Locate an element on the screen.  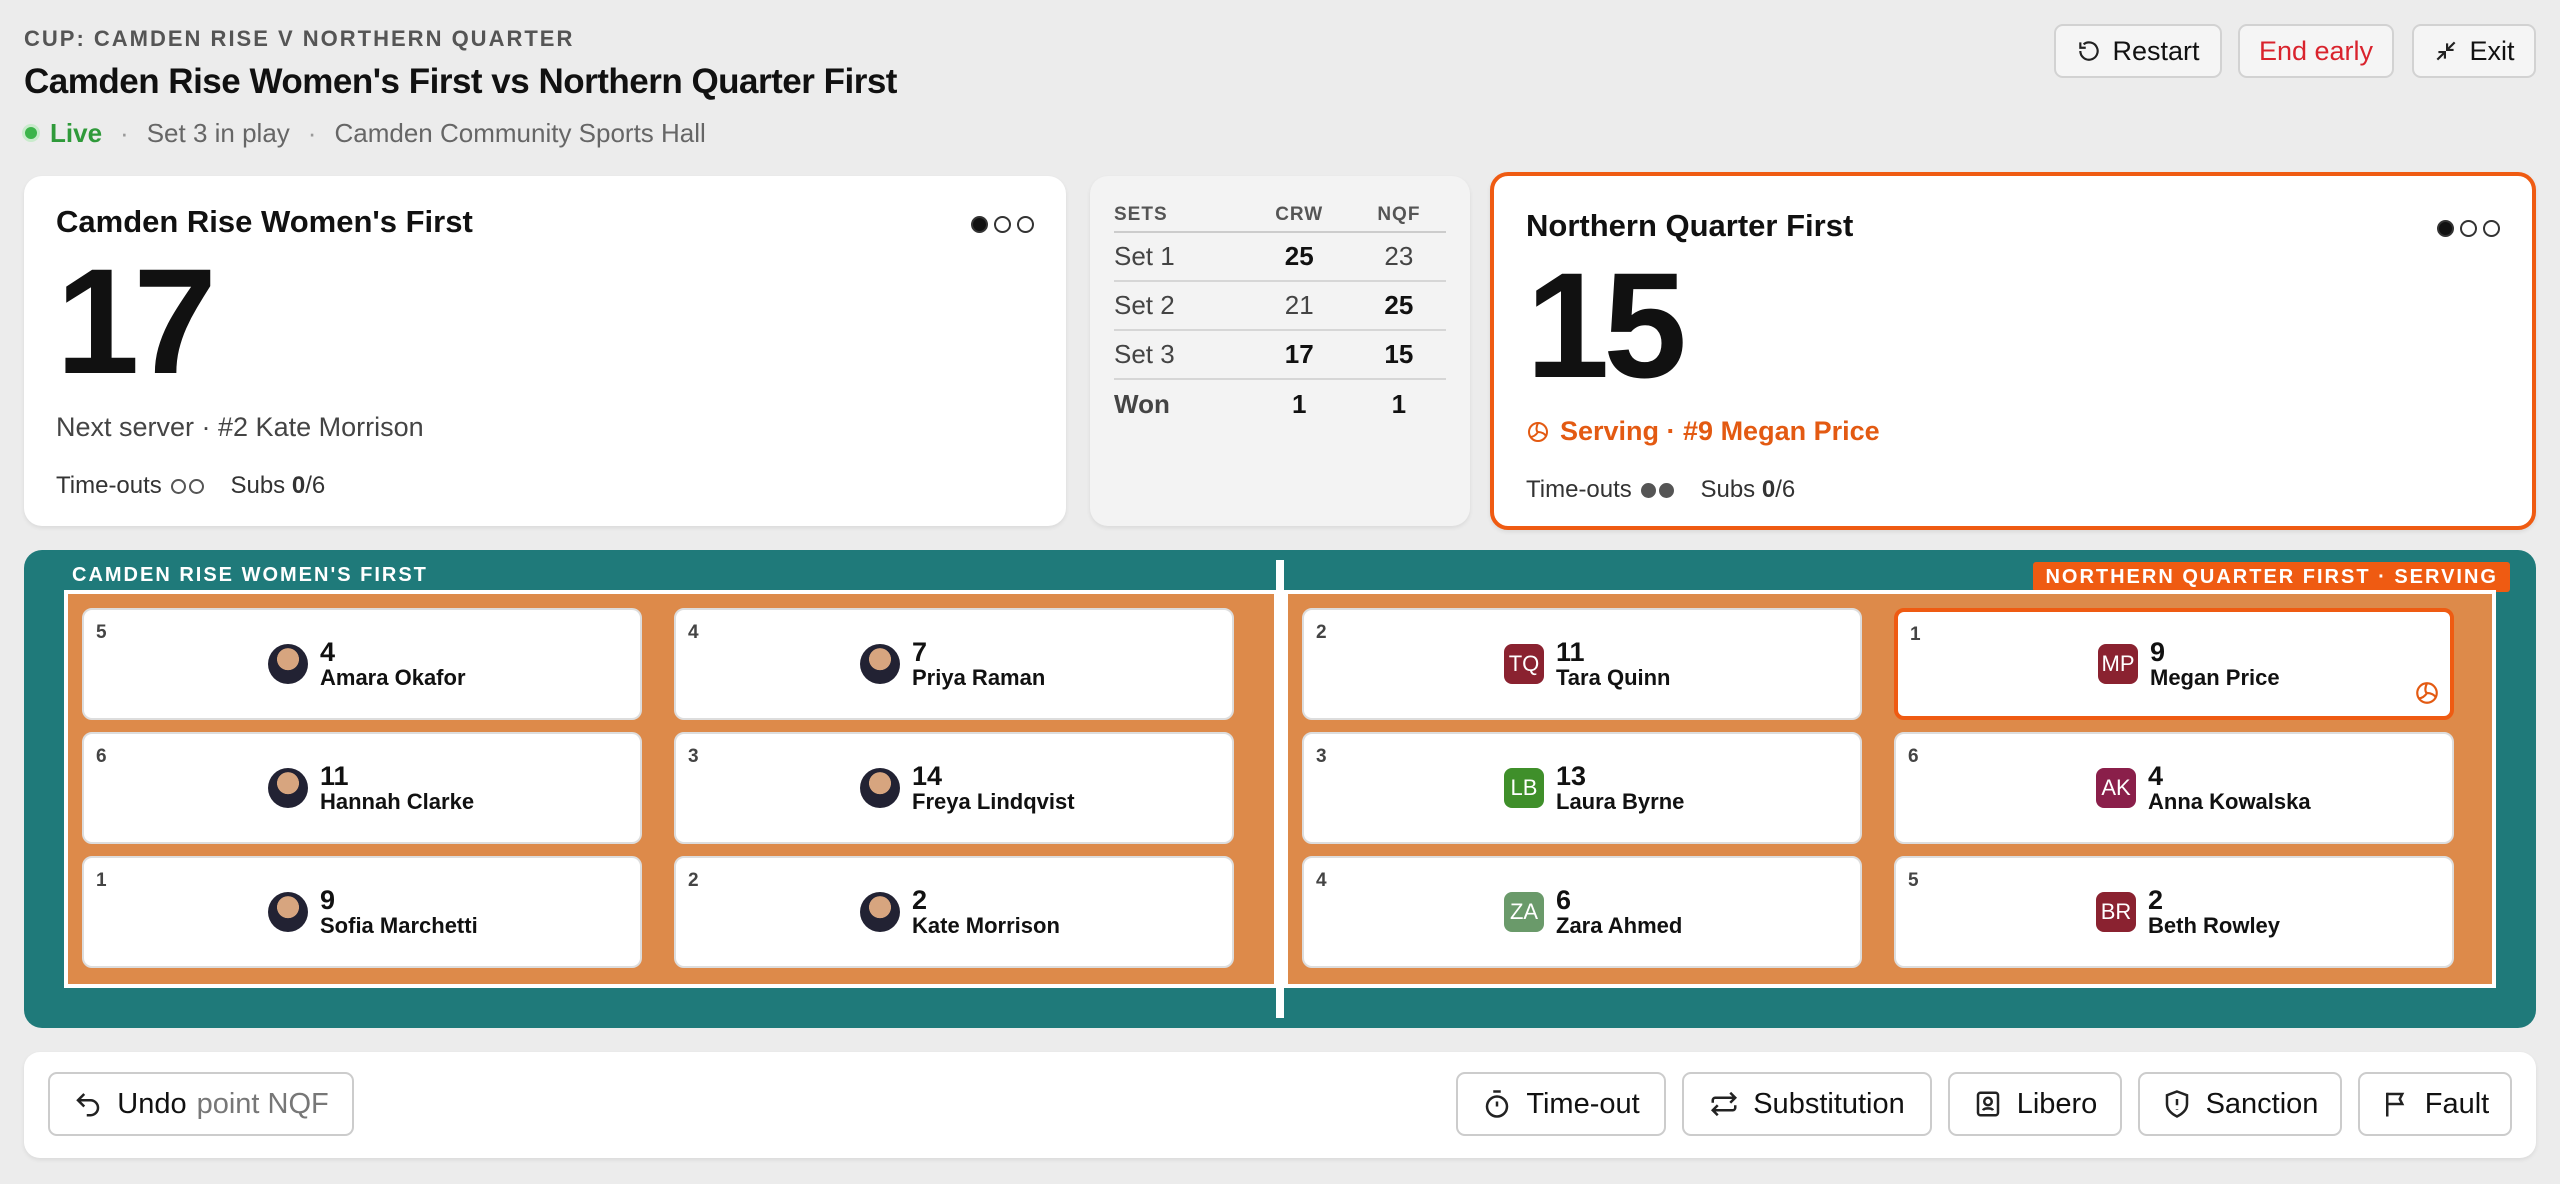
court-position: 2 is located at coordinates (693, 880).